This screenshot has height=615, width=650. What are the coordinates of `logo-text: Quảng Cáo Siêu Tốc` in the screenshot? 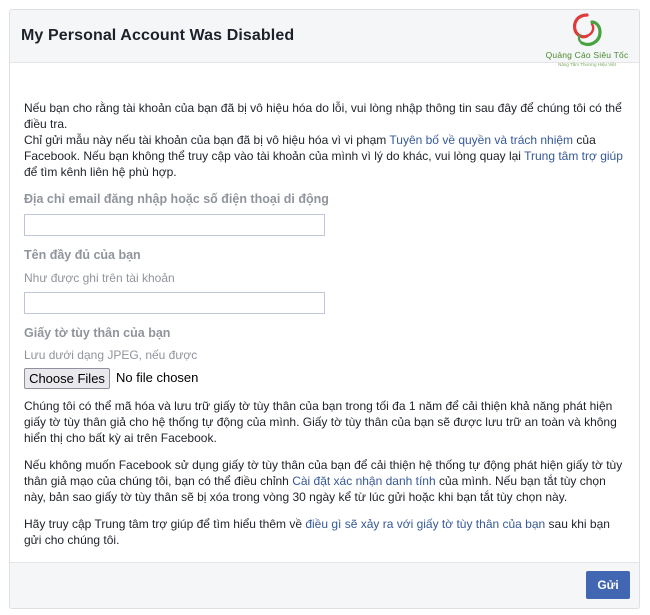 It's located at (587, 55).